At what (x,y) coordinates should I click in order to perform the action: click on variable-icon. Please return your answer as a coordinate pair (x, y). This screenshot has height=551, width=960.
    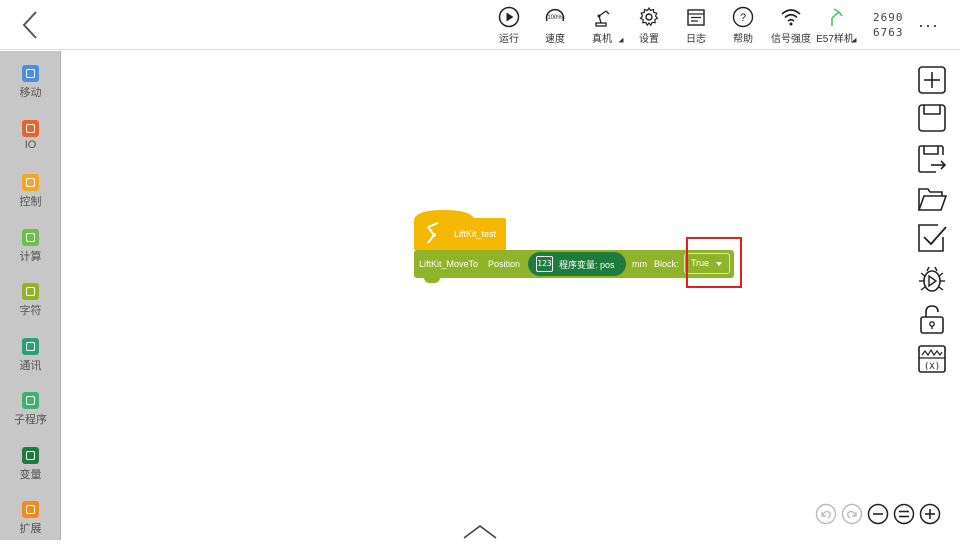
    Looking at the image, I should click on (30, 455).